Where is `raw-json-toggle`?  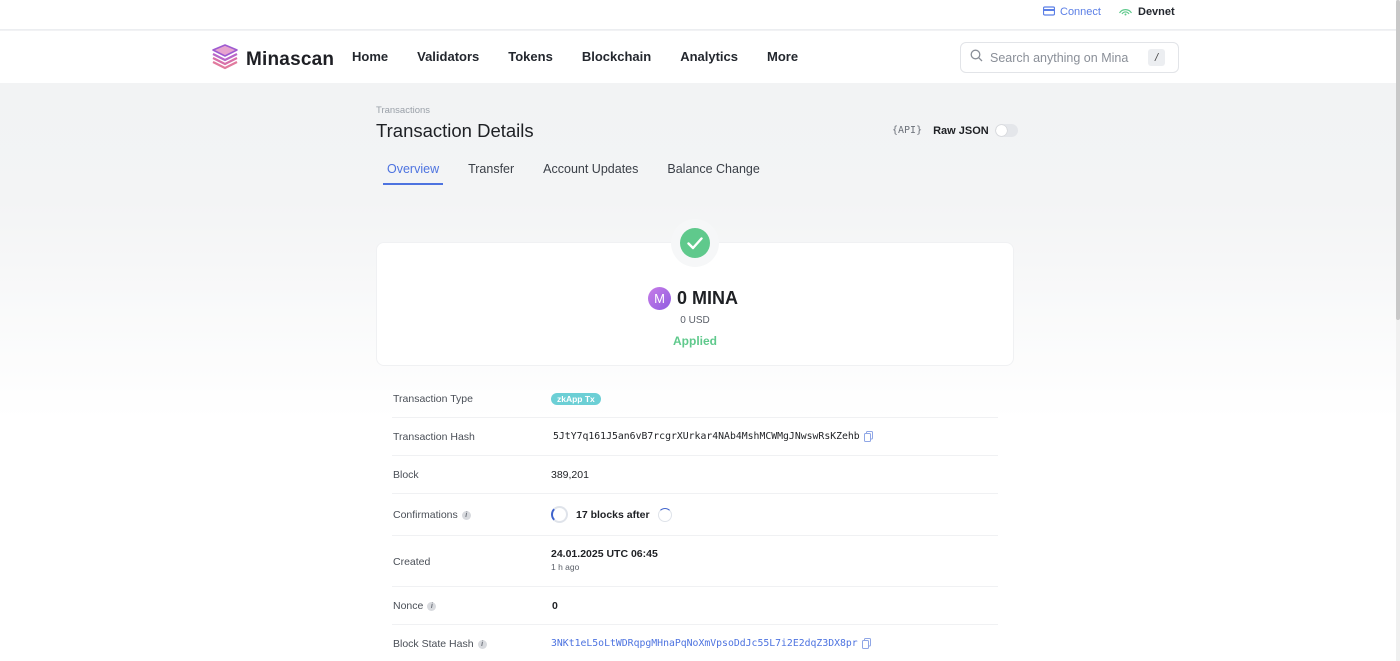 raw-json-toggle is located at coordinates (1006, 130).